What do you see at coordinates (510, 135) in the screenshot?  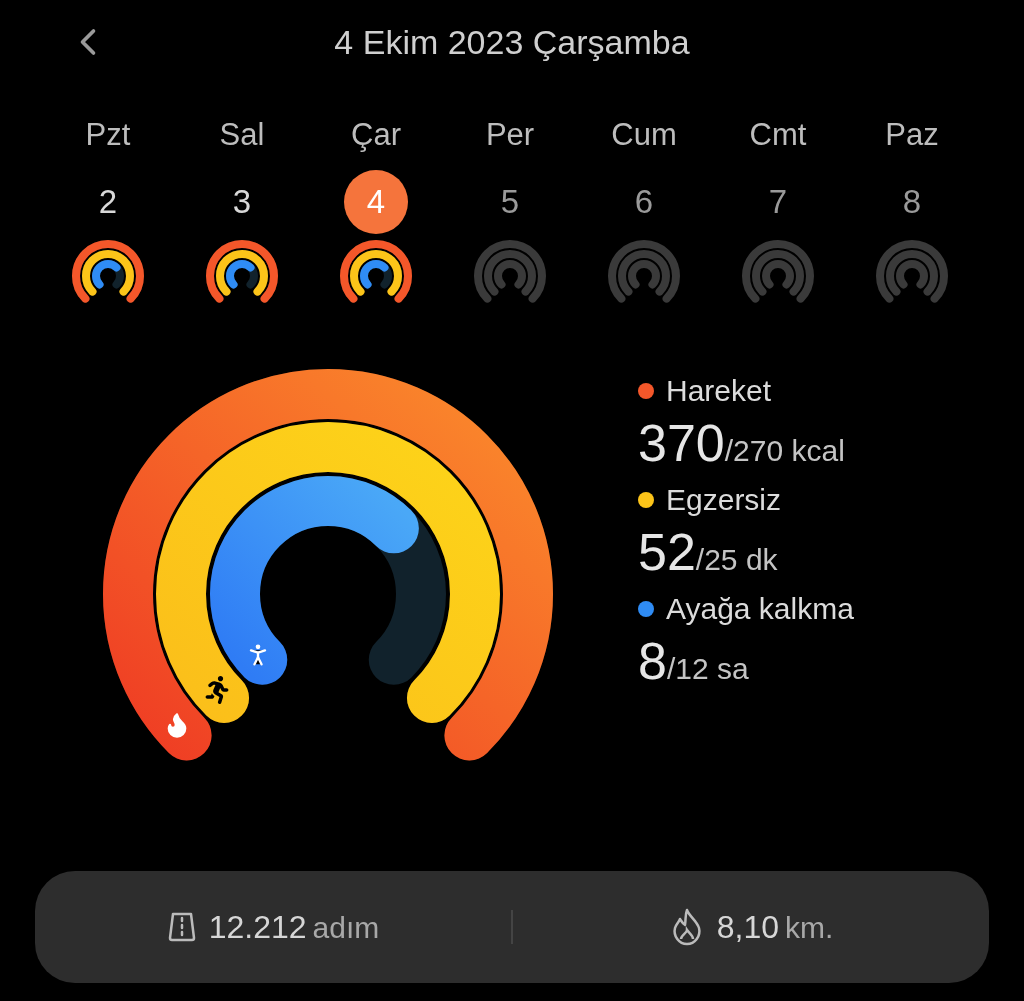 I see `day-name: Per` at bounding box center [510, 135].